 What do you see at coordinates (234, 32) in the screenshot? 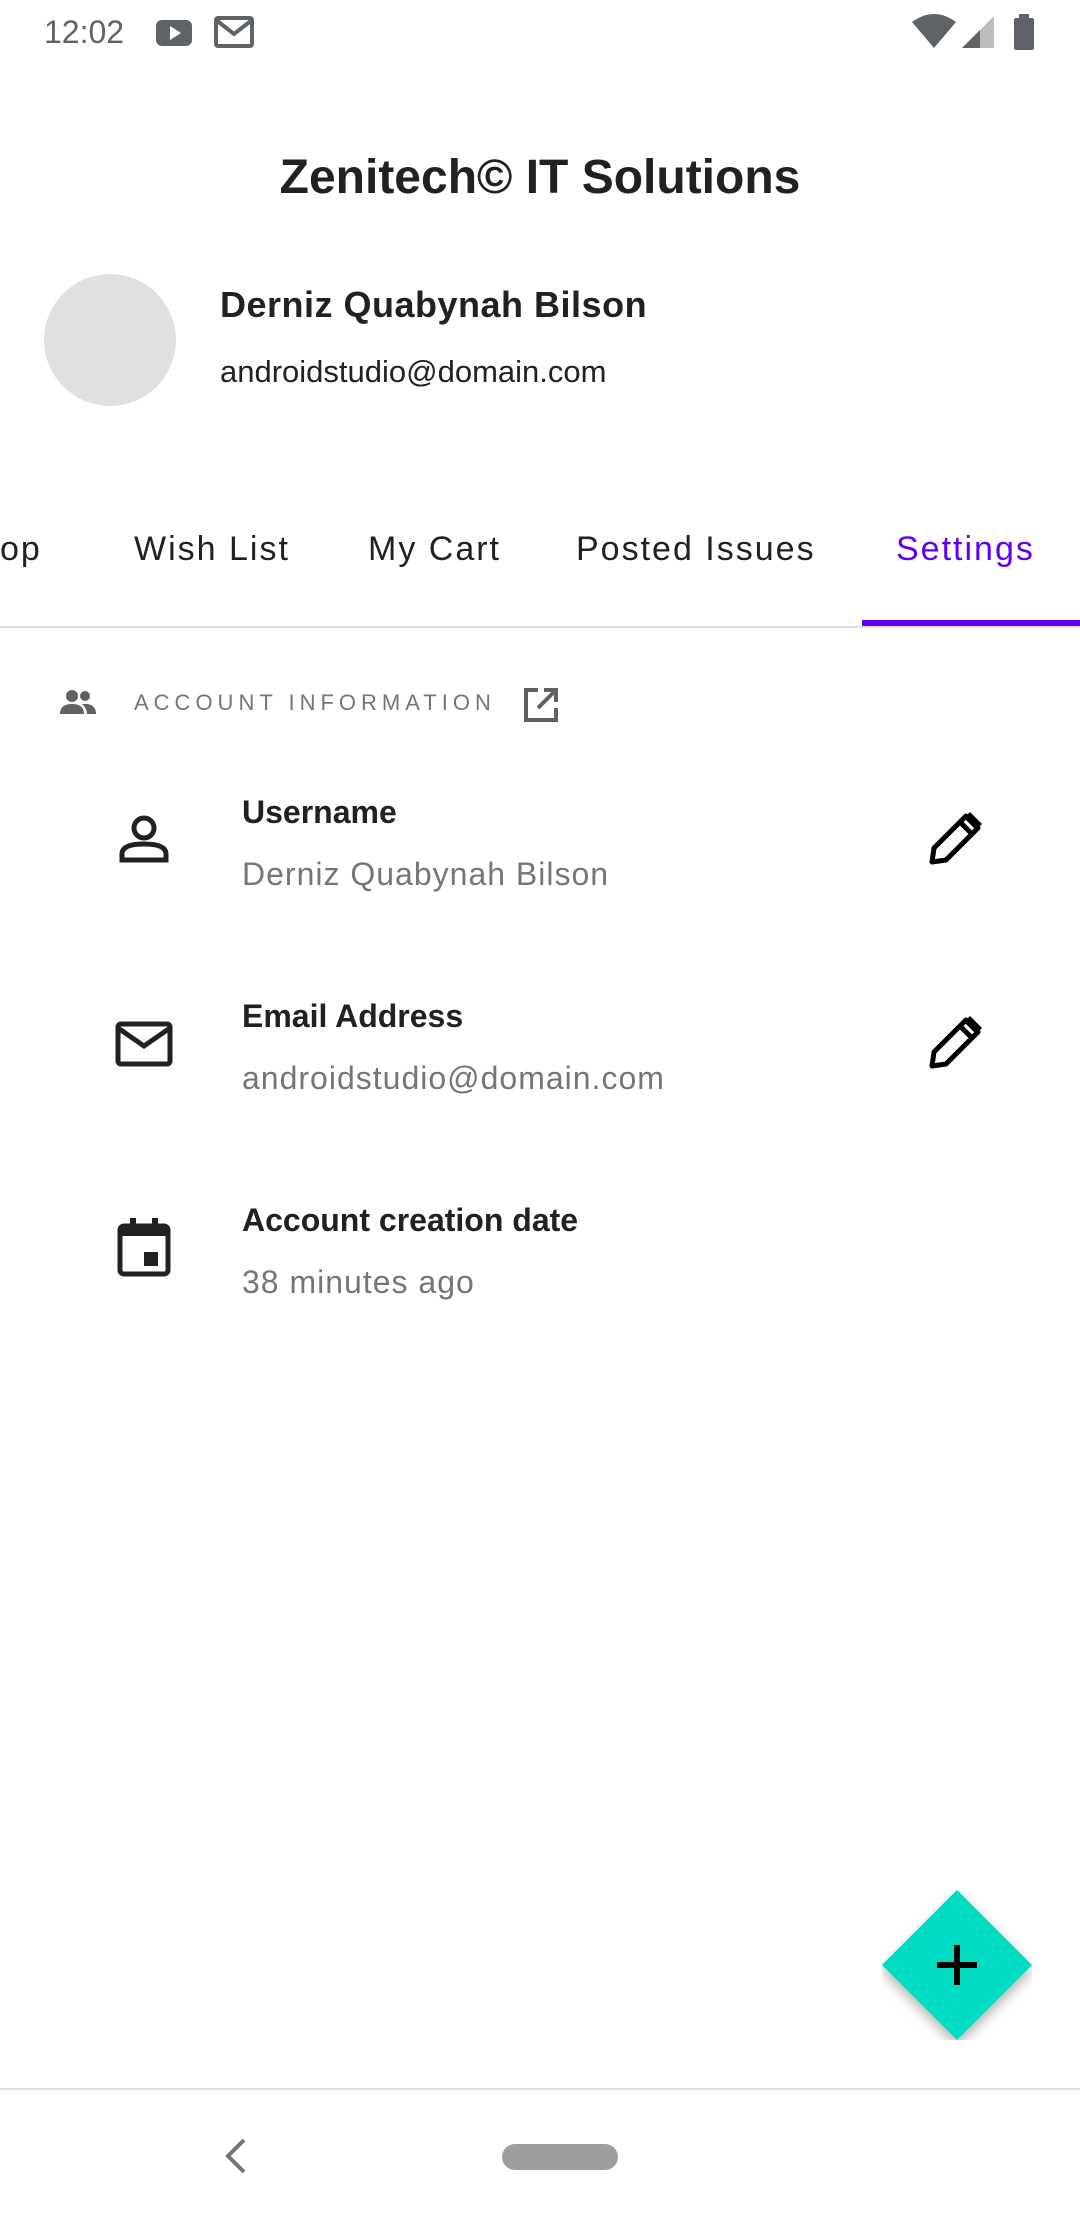
I see `gmail-icon` at bounding box center [234, 32].